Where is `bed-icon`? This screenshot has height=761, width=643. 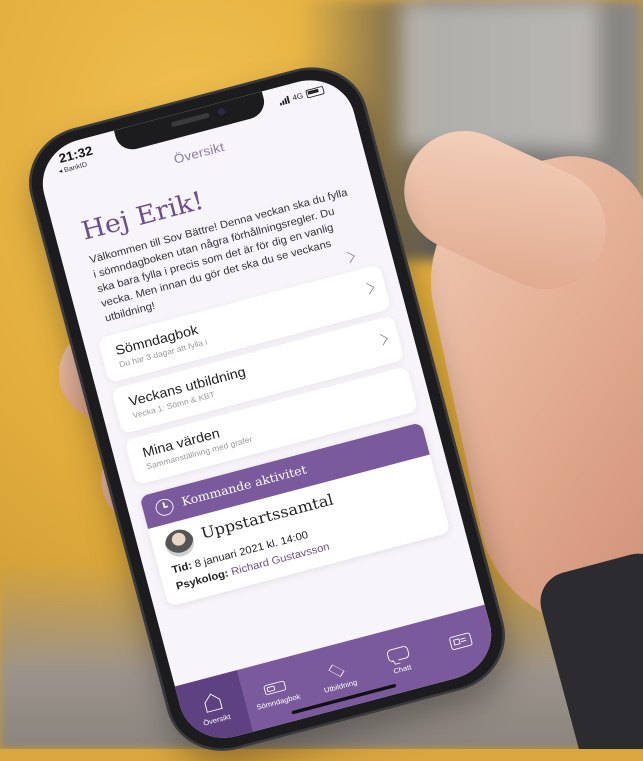
bed-icon is located at coordinates (274, 688).